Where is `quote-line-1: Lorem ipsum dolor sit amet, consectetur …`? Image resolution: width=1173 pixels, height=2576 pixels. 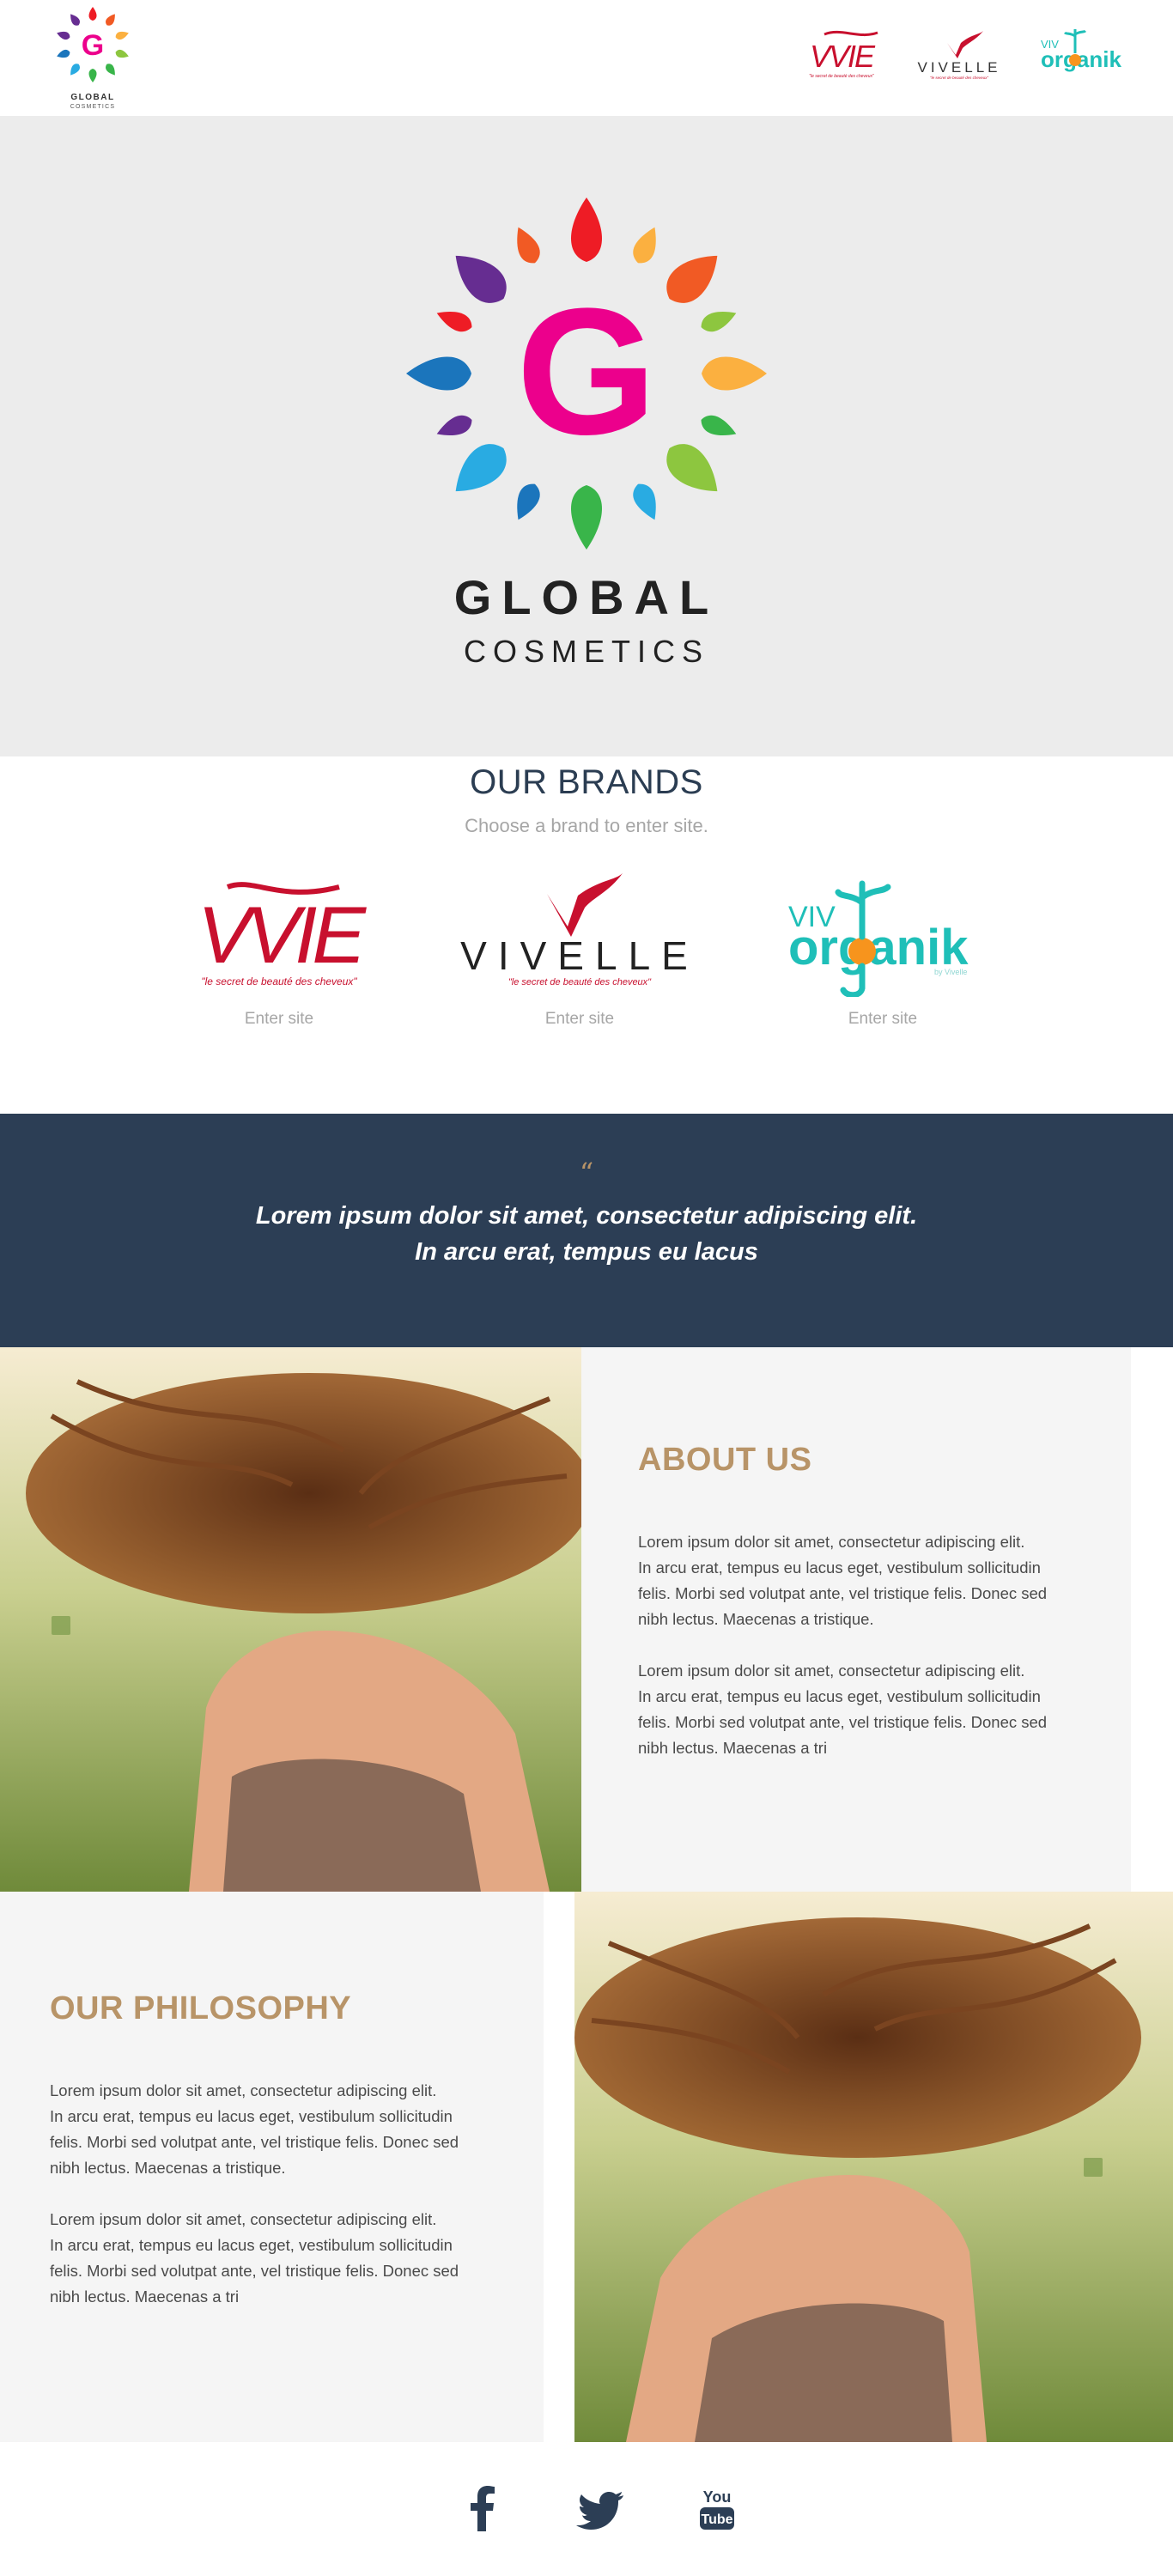
quote-line-1: Lorem ipsum dolor sit amet, consectetur … is located at coordinates (586, 1216).